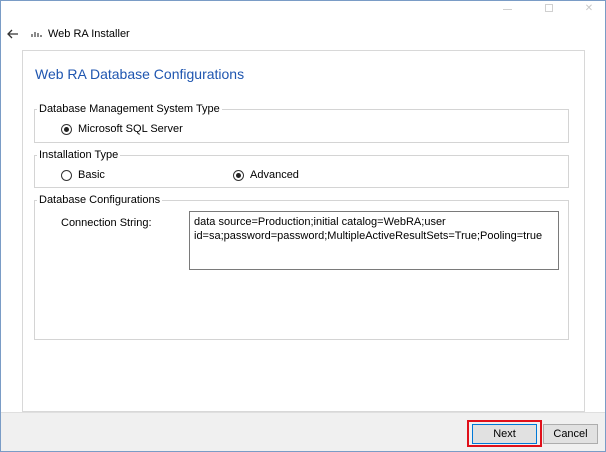  I want to click on minimize-icon, so click(507, 9).